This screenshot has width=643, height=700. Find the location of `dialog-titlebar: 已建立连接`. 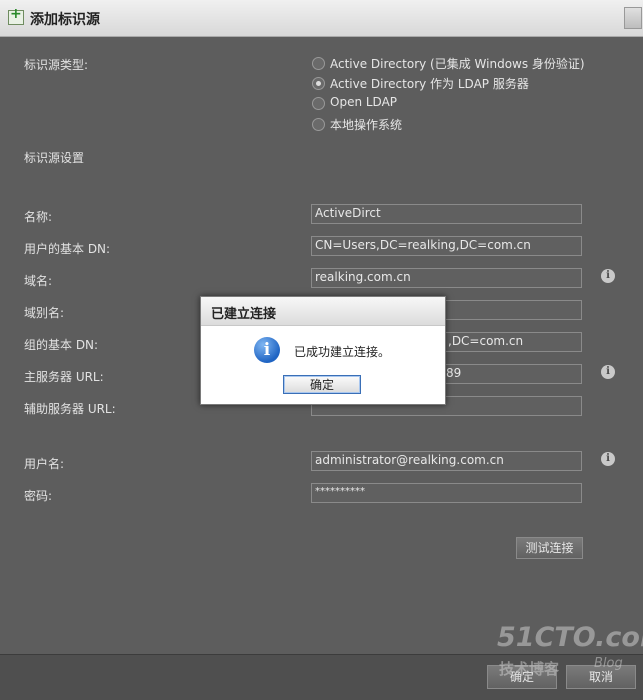

dialog-titlebar: 已建立连接 is located at coordinates (323, 311).